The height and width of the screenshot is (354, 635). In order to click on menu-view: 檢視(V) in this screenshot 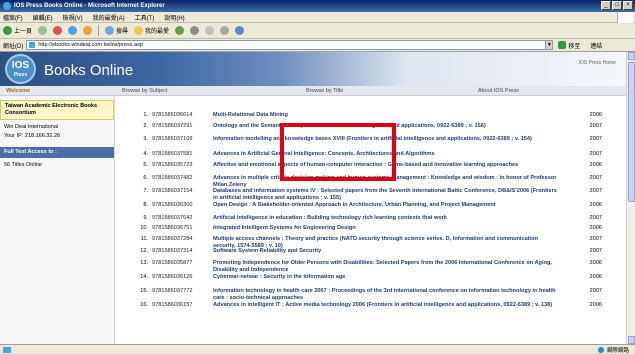, I will do `click(73, 17)`.